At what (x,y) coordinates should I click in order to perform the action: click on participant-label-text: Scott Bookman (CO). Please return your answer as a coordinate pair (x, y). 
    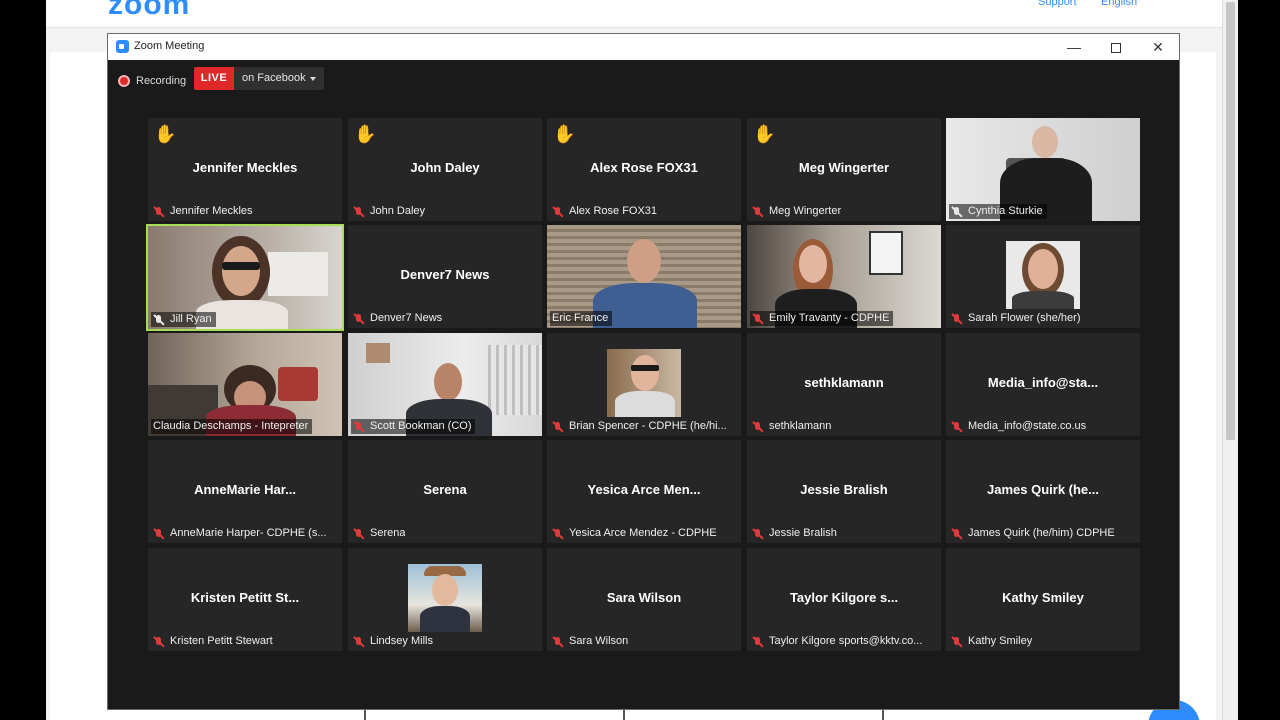
    Looking at the image, I should click on (421, 426).